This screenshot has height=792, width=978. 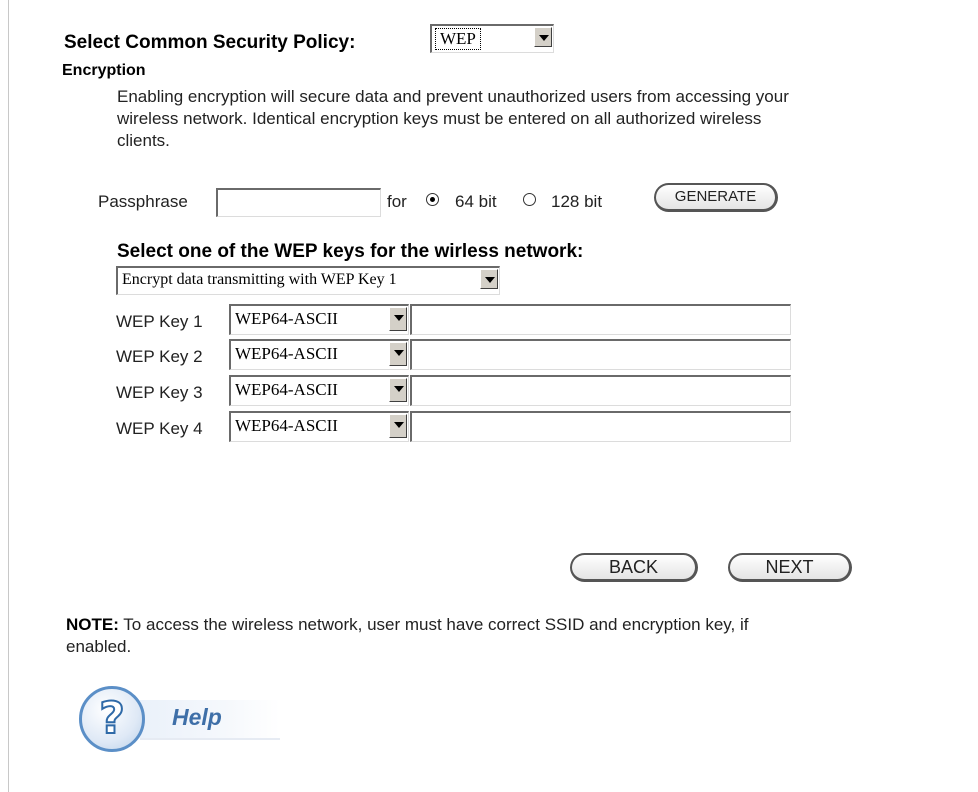 What do you see at coordinates (92, 624) in the screenshot?
I see `note-prefix: NOTE:` at bounding box center [92, 624].